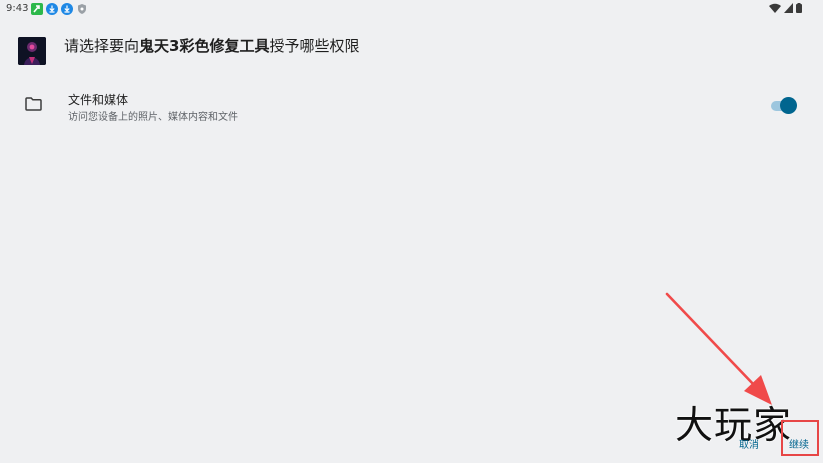  I want to click on annotation-highlight-box, so click(800, 438).